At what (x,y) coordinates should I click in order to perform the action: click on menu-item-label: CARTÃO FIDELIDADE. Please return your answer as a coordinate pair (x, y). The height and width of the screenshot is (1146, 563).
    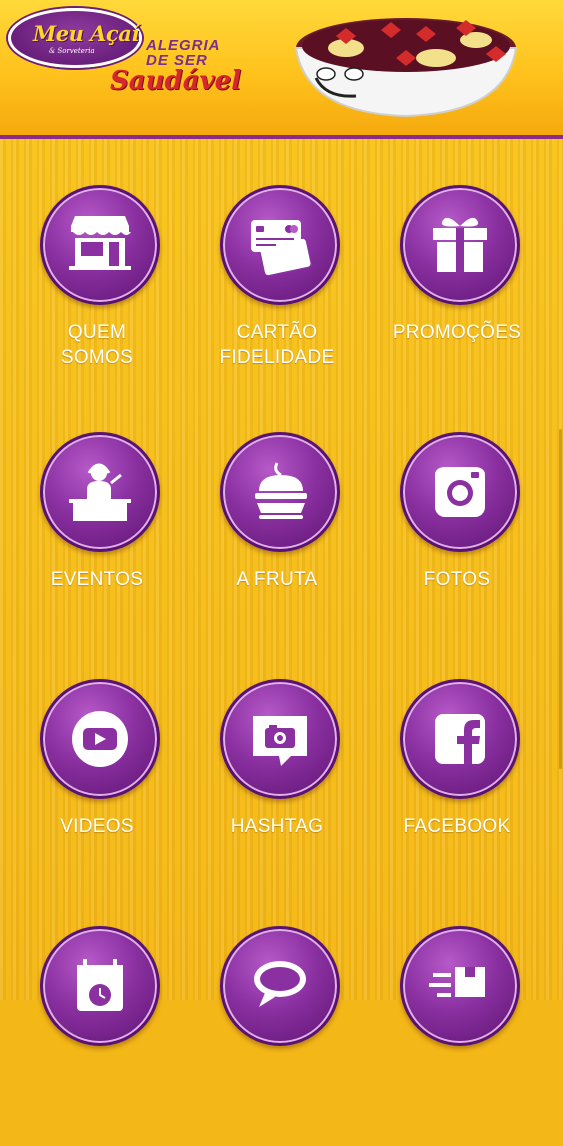
    Looking at the image, I should click on (277, 345).